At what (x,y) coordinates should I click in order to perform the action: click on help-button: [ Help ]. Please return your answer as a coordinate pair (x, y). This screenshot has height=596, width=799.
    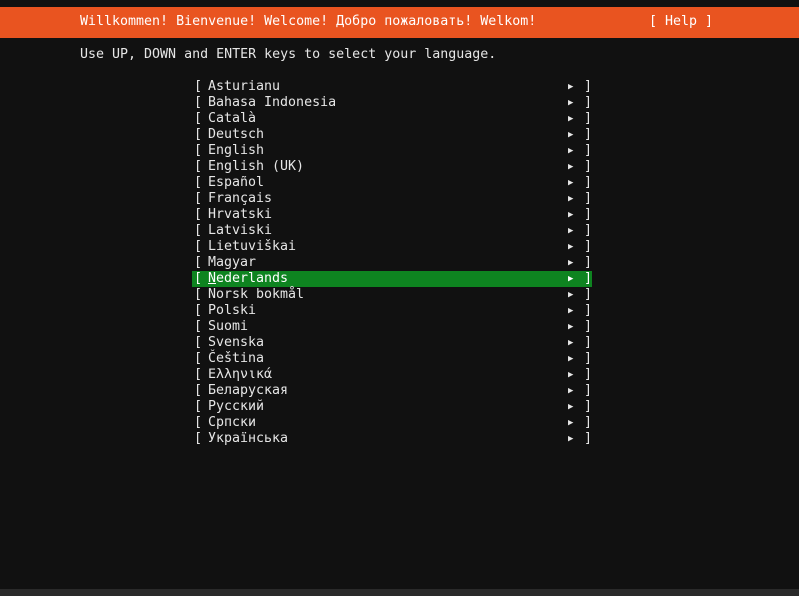
    Looking at the image, I should click on (681, 22).